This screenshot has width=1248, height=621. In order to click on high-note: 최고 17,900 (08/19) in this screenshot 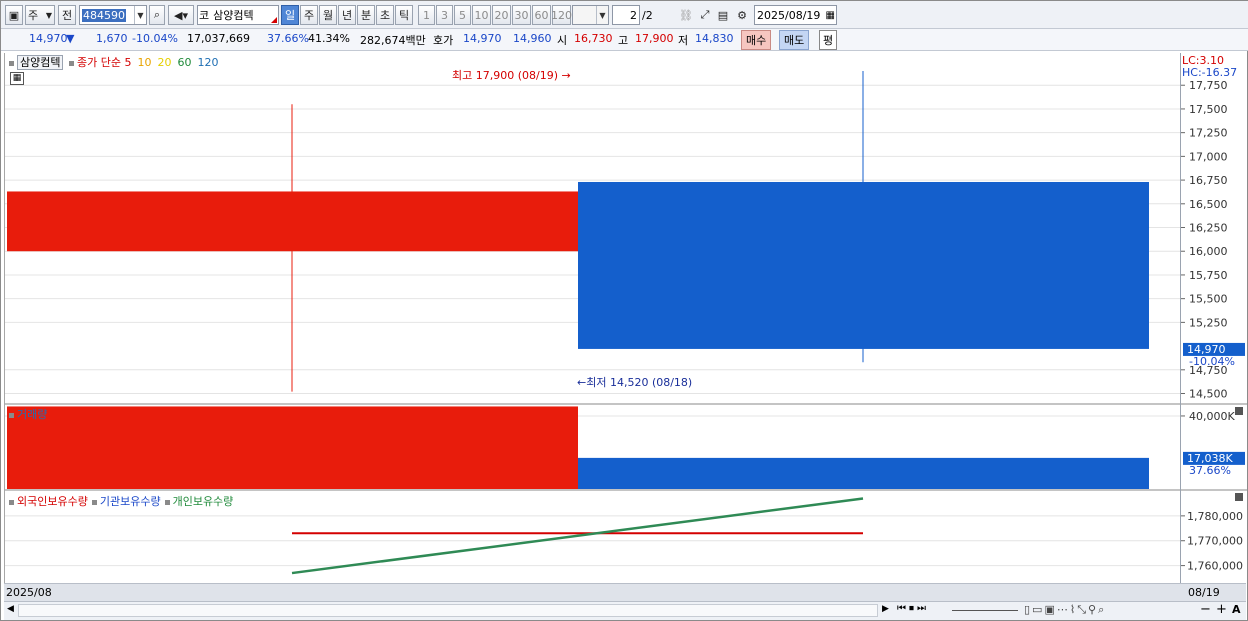, I will do `click(505, 75)`.